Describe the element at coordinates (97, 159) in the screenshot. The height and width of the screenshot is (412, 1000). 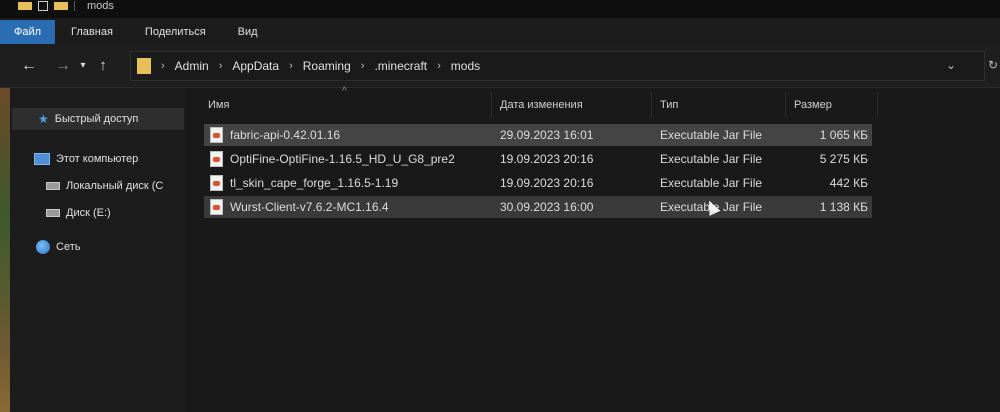
I see `sidebar-item-label: Этот компьютер` at that location.